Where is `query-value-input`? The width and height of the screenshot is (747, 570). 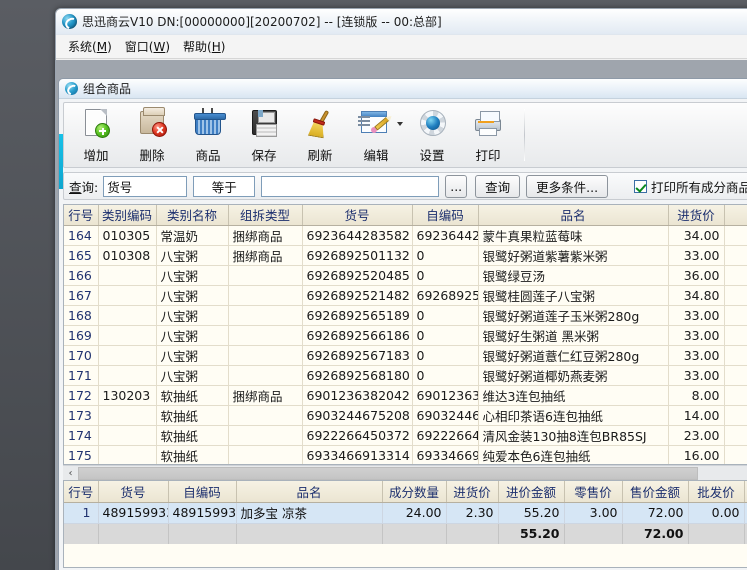 query-value-input is located at coordinates (350, 186).